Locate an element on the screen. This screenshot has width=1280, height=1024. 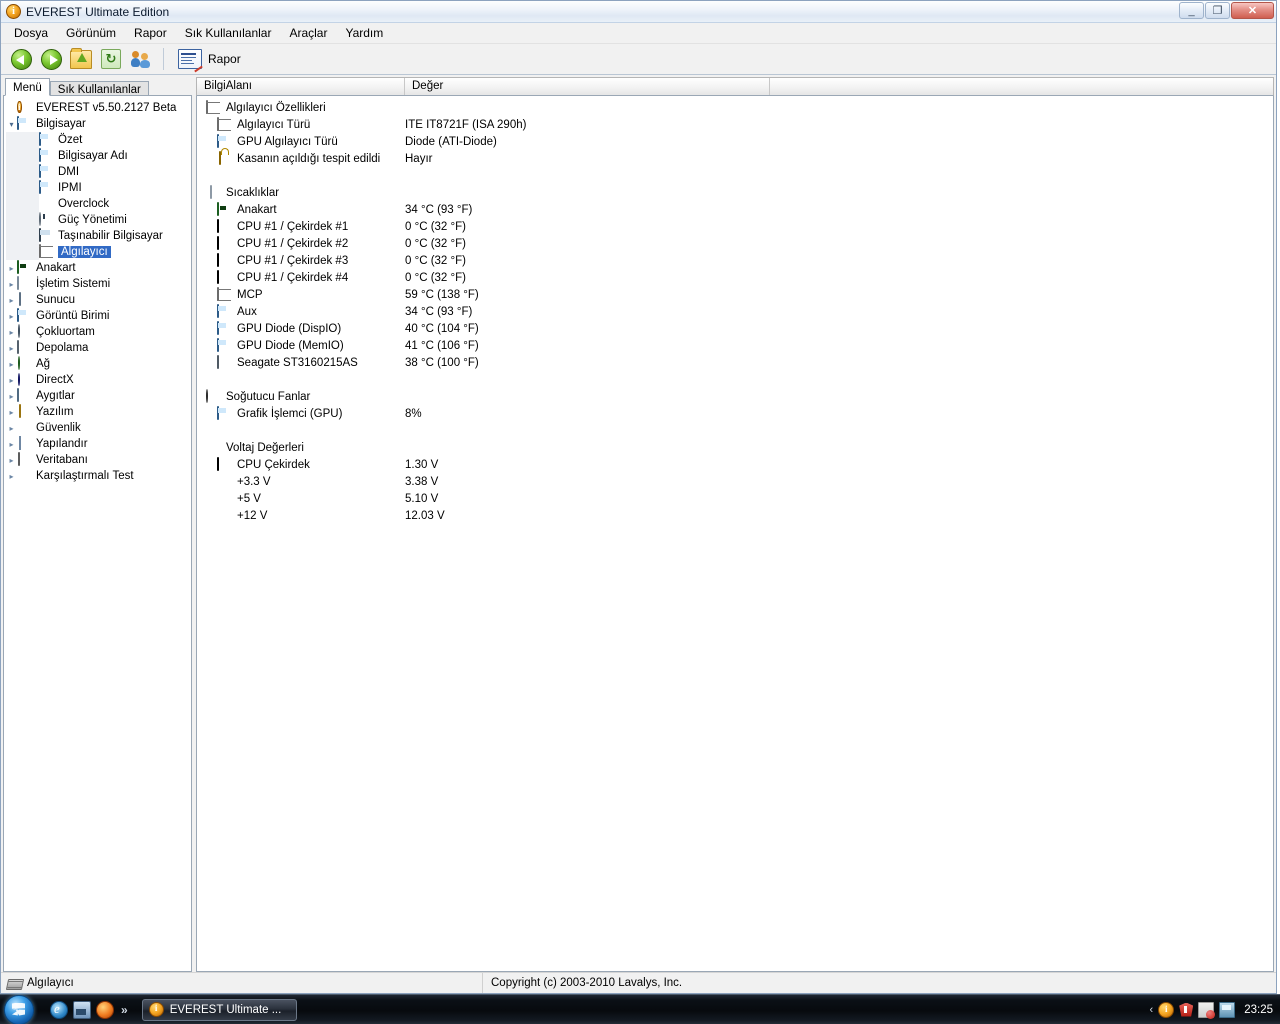
quick-launch-overflow: » is located at coordinates (124, 1010).